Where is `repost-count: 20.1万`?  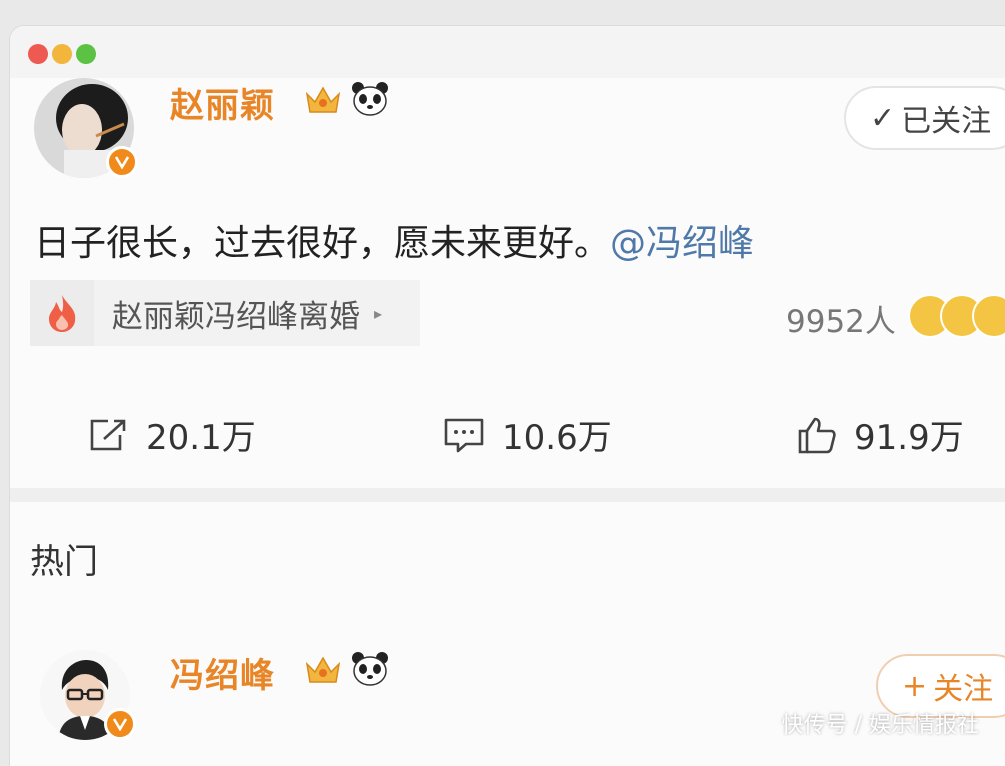 repost-count: 20.1万 is located at coordinates (201, 438).